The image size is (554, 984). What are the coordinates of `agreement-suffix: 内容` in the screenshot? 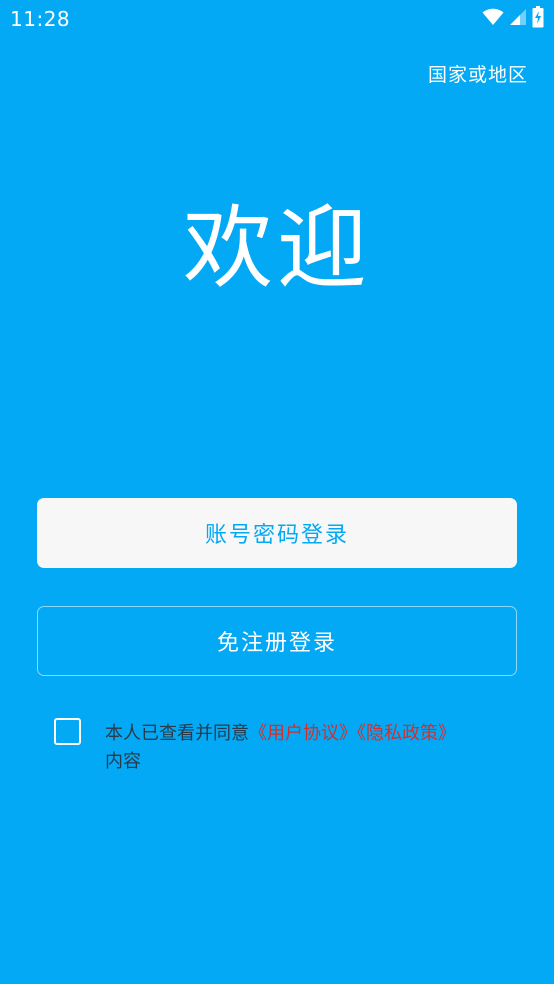 It's located at (123, 761).